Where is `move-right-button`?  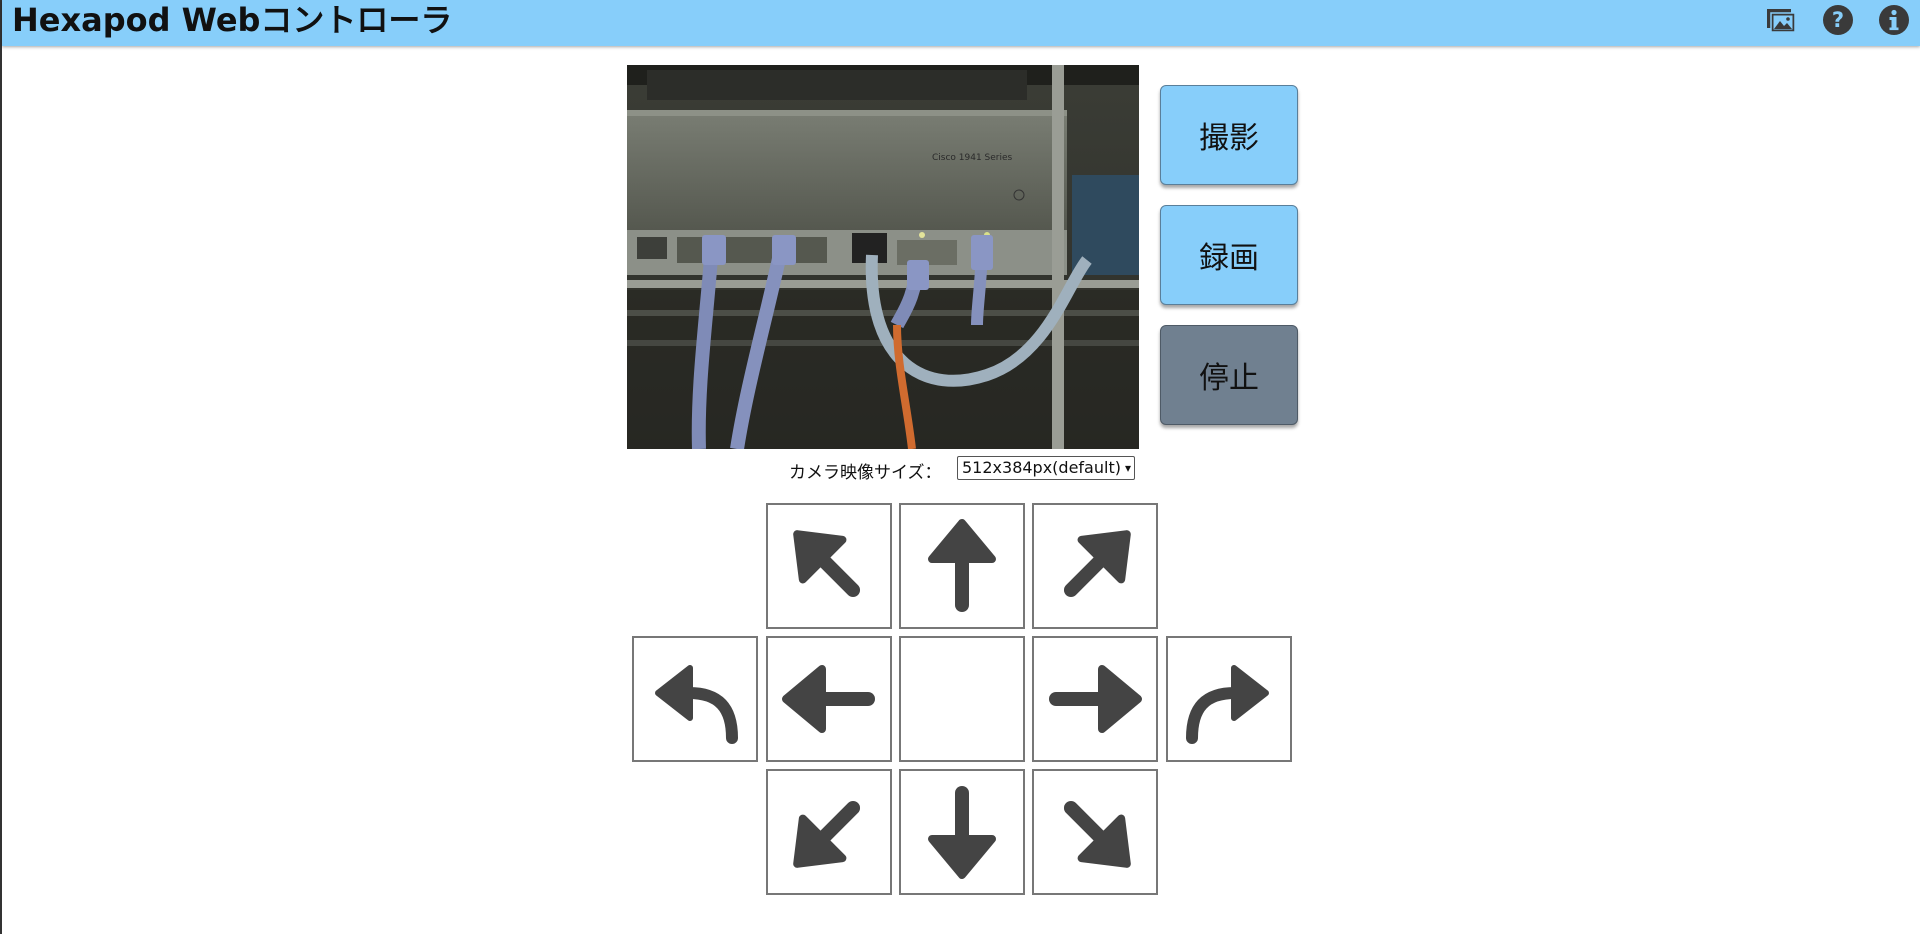
move-right-button is located at coordinates (1095, 699).